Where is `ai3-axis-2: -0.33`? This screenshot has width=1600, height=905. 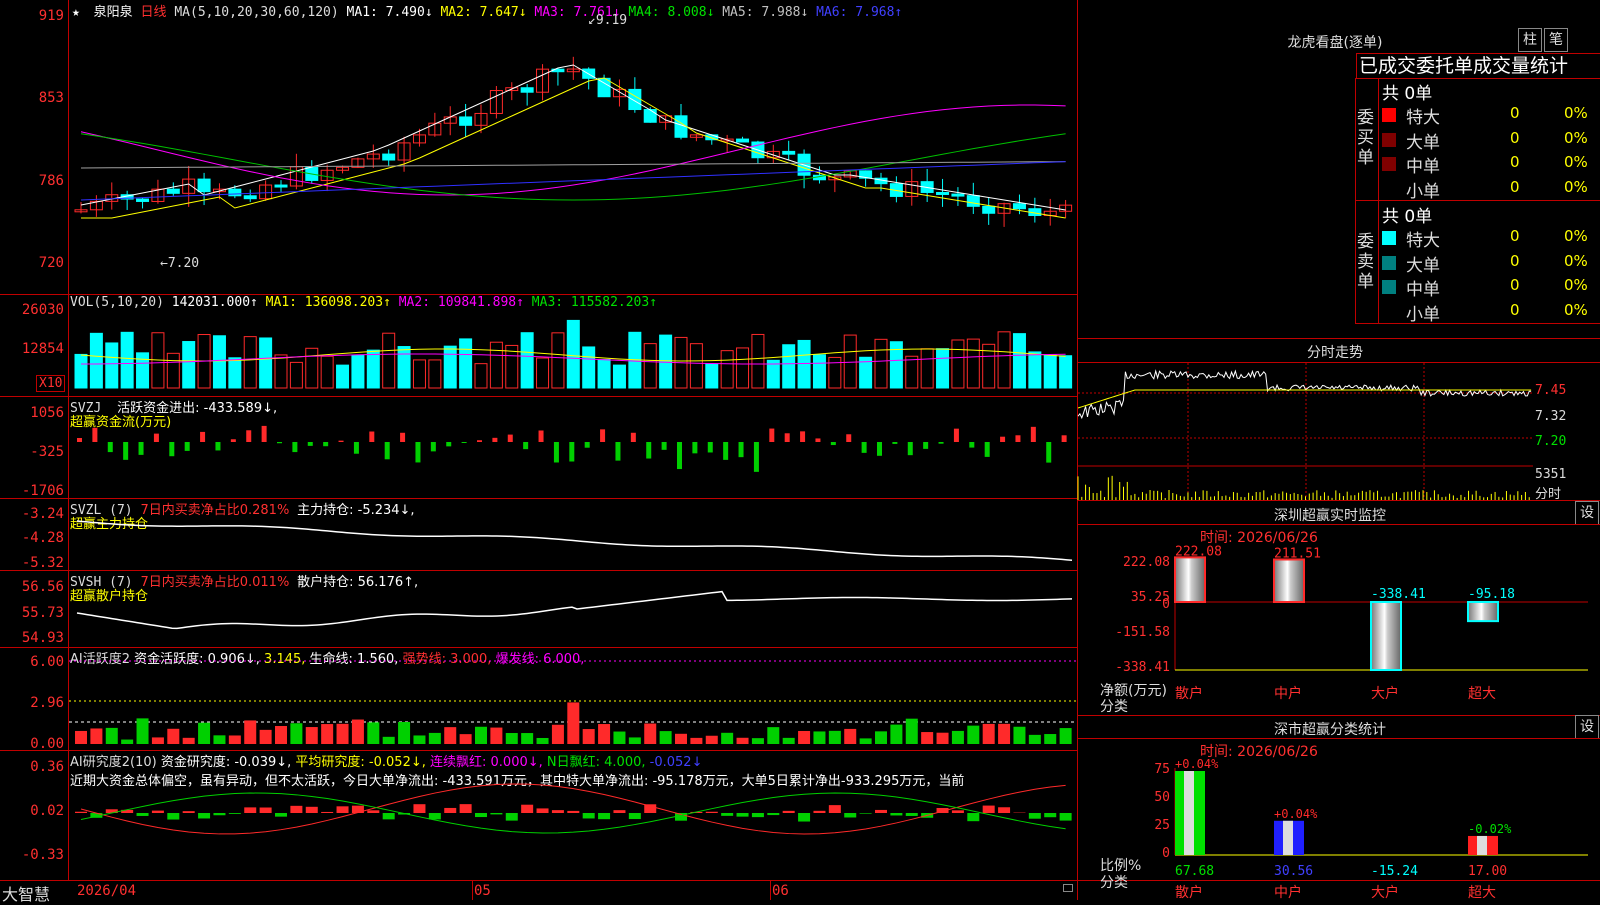 ai3-axis-2: -0.33 is located at coordinates (34, 855).